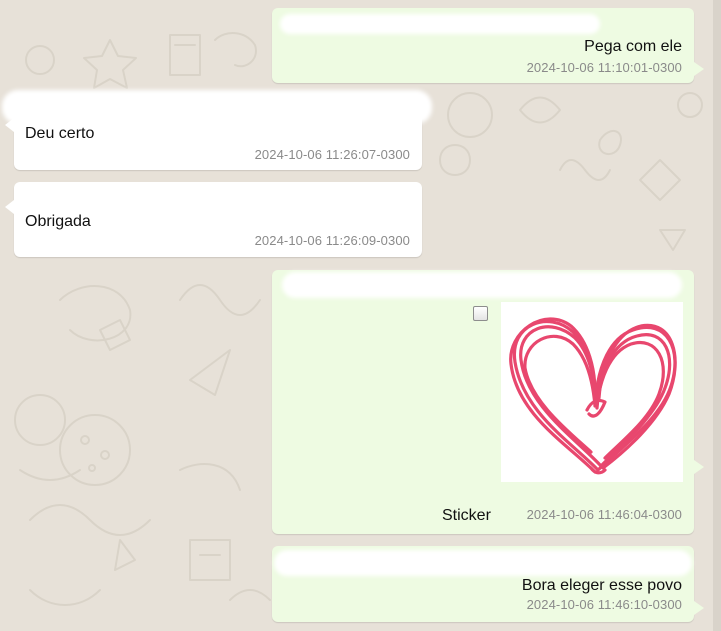 The height and width of the screenshot is (631, 721). Describe the element at coordinates (213, 219) in the screenshot. I see `message-bubble-incoming: Obrigada 2024-10-06 11:26:09-0300` at that location.